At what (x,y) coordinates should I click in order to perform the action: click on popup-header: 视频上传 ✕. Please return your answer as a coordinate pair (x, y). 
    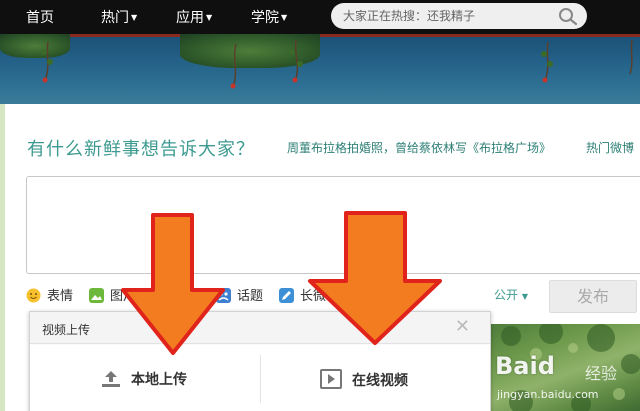
    Looking at the image, I should click on (260, 328).